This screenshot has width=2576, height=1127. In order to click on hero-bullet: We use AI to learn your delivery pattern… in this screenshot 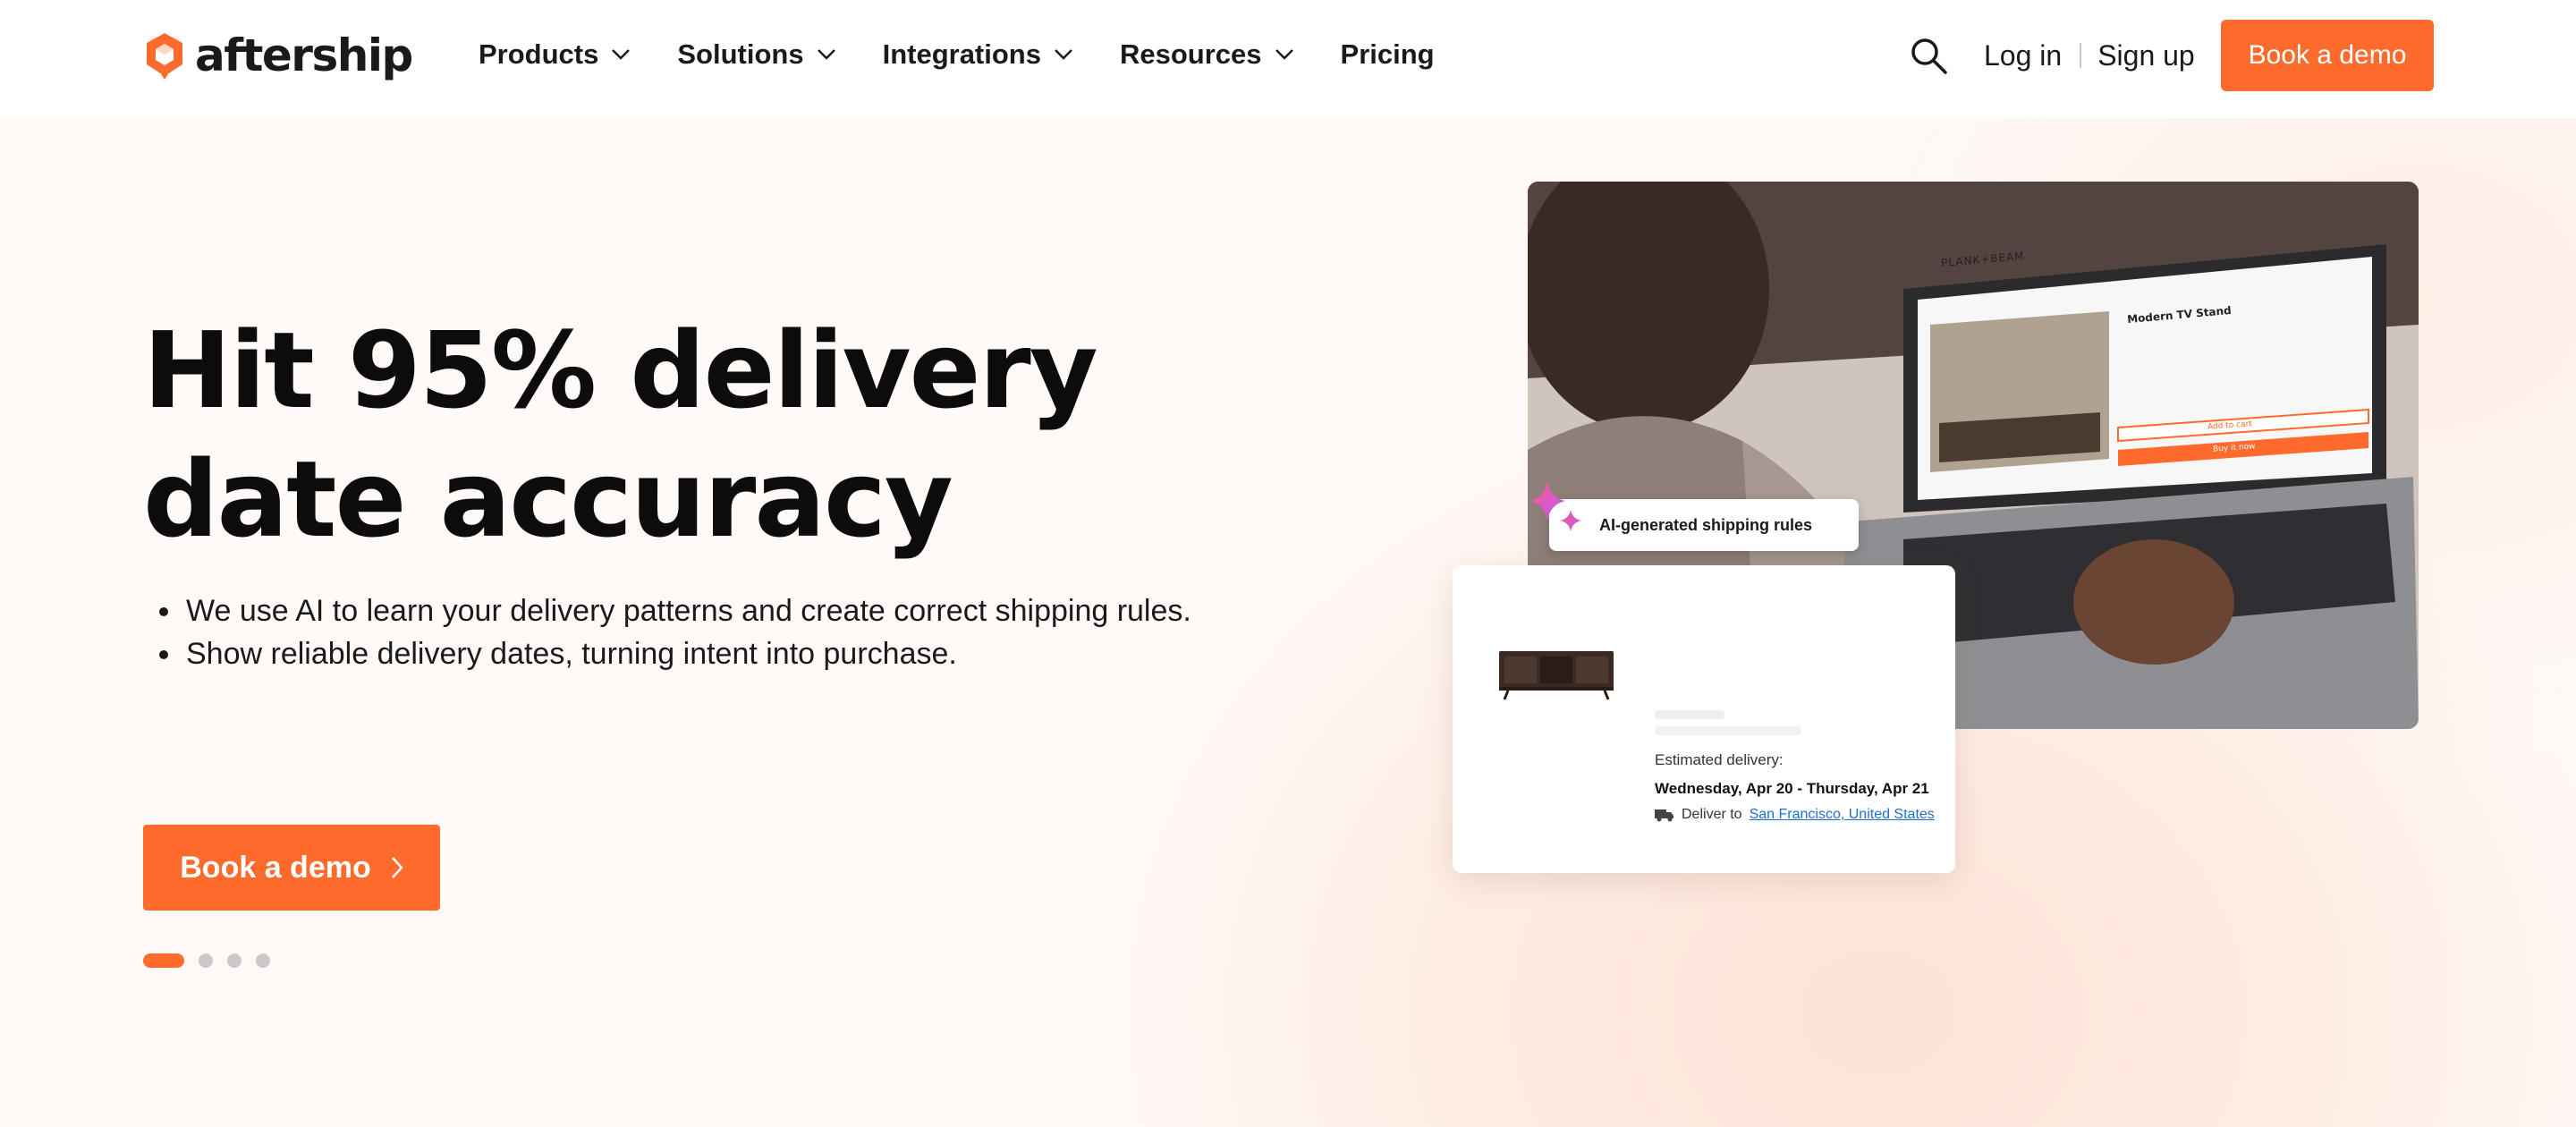, I will do `click(671, 610)`.